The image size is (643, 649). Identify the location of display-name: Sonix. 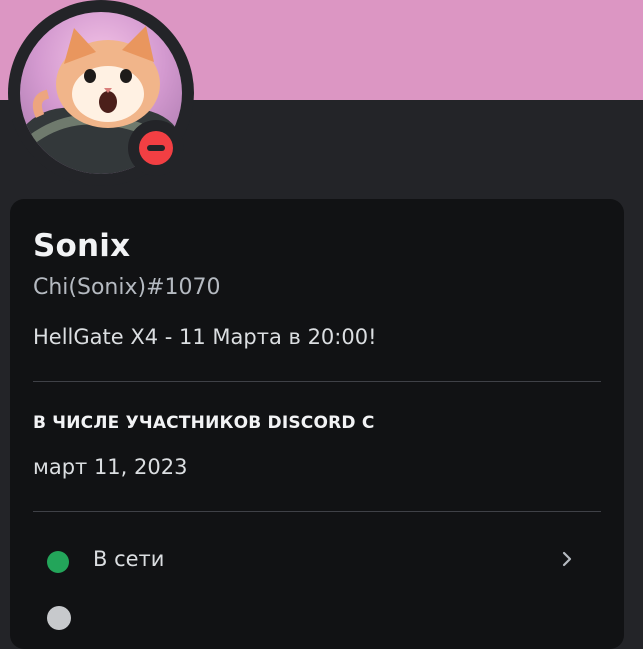
(82, 246).